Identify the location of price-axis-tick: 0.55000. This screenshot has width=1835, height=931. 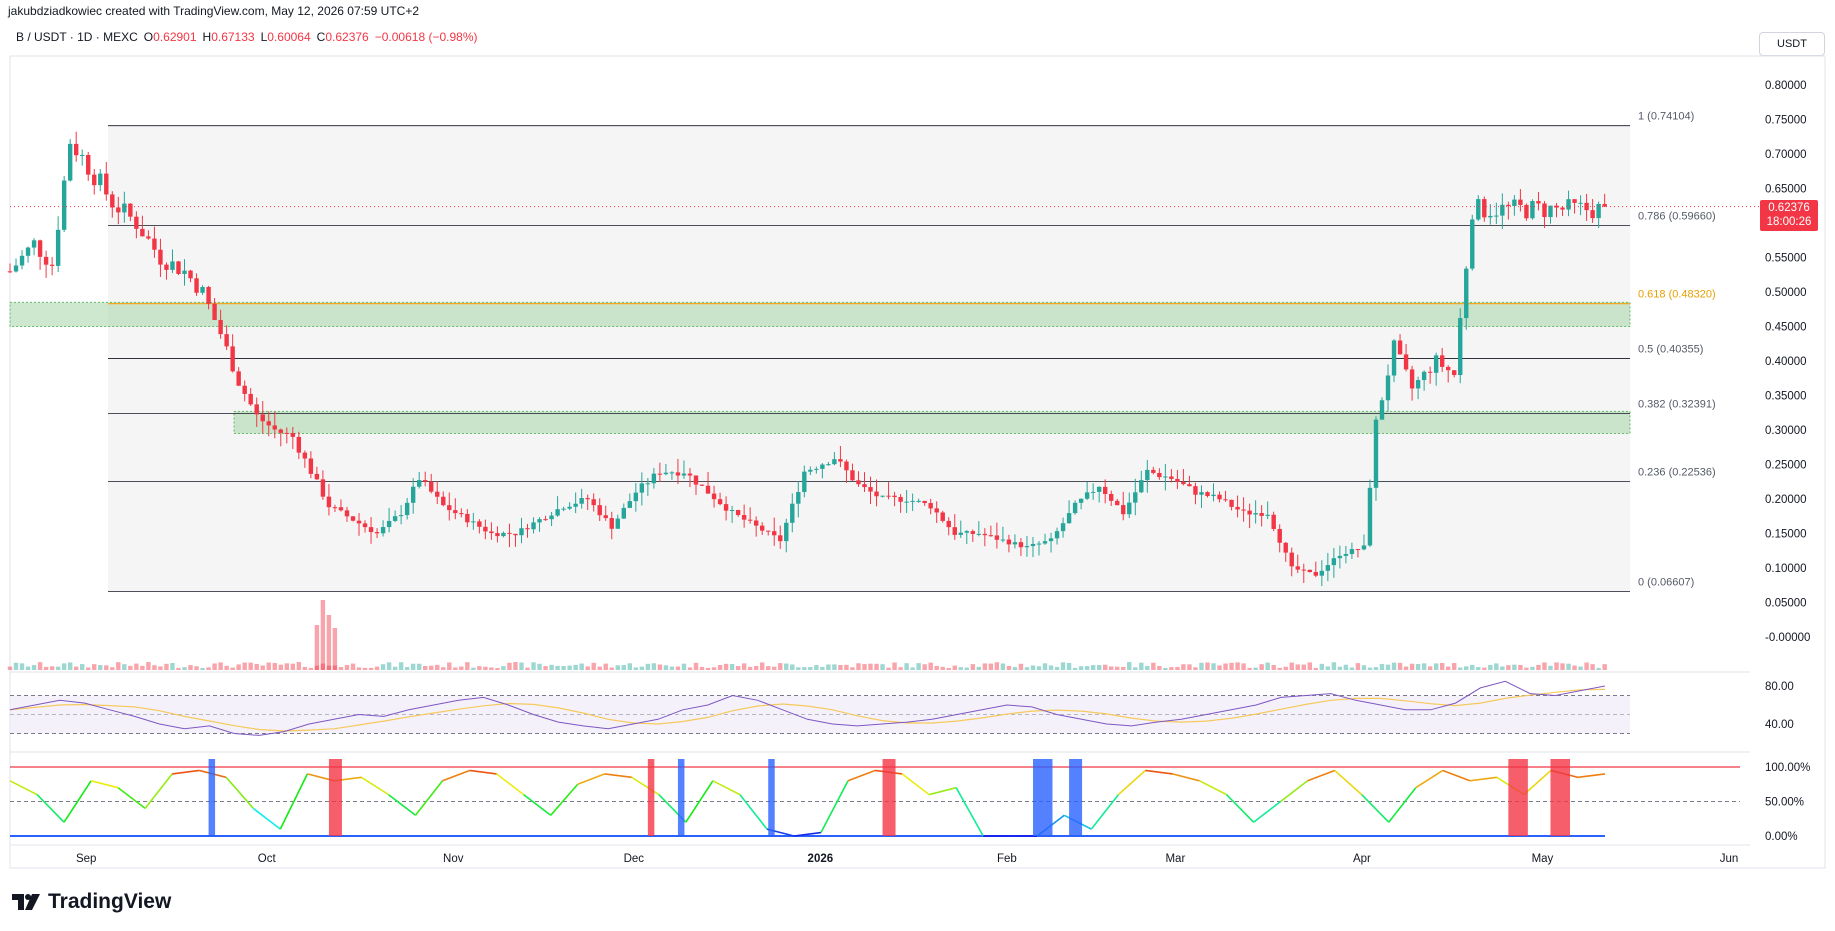
(1786, 259).